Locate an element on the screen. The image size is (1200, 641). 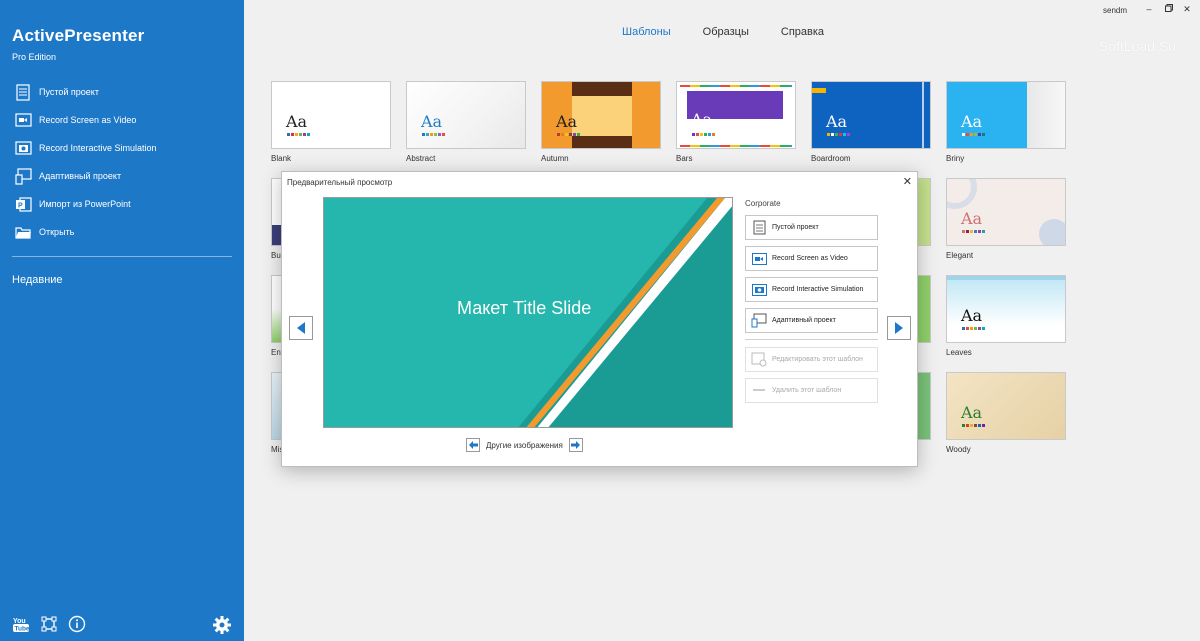
template-card-abstract: Aa Abstract is located at coordinates (466, 122).